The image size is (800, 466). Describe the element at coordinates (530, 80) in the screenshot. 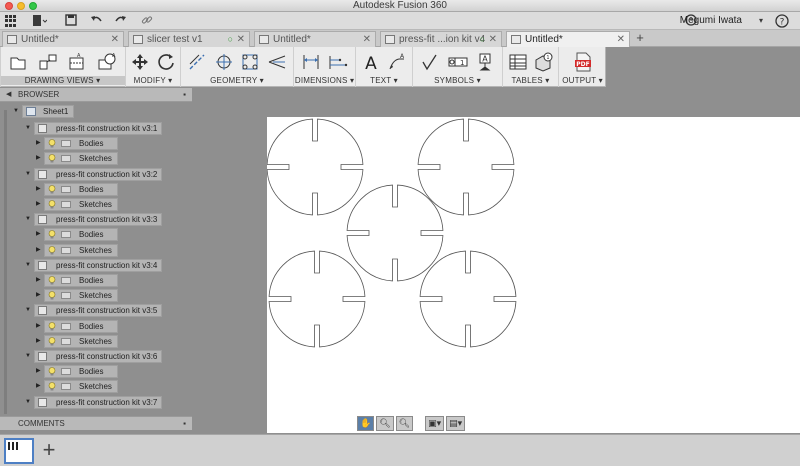

I see `tables-menu: TABLES ▾` at that location.